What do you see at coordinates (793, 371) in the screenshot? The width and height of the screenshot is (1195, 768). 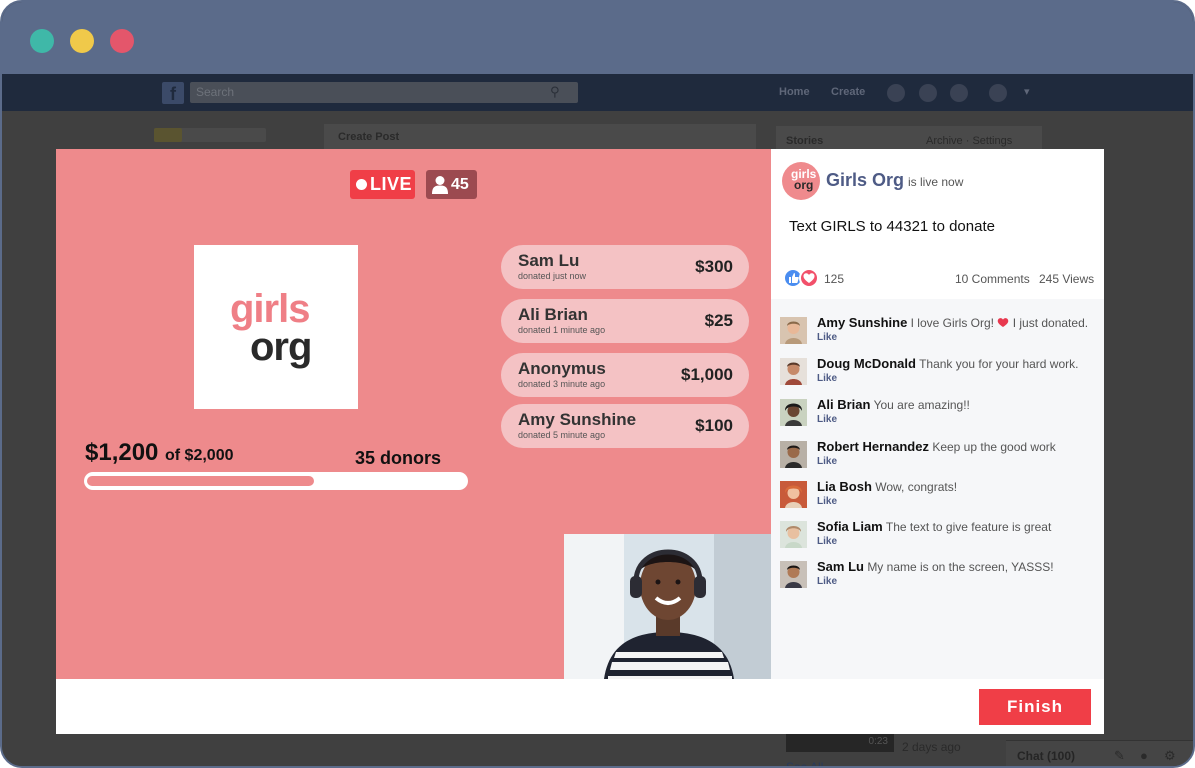 I see `doug-avatar` at bounding box center [793, 371].